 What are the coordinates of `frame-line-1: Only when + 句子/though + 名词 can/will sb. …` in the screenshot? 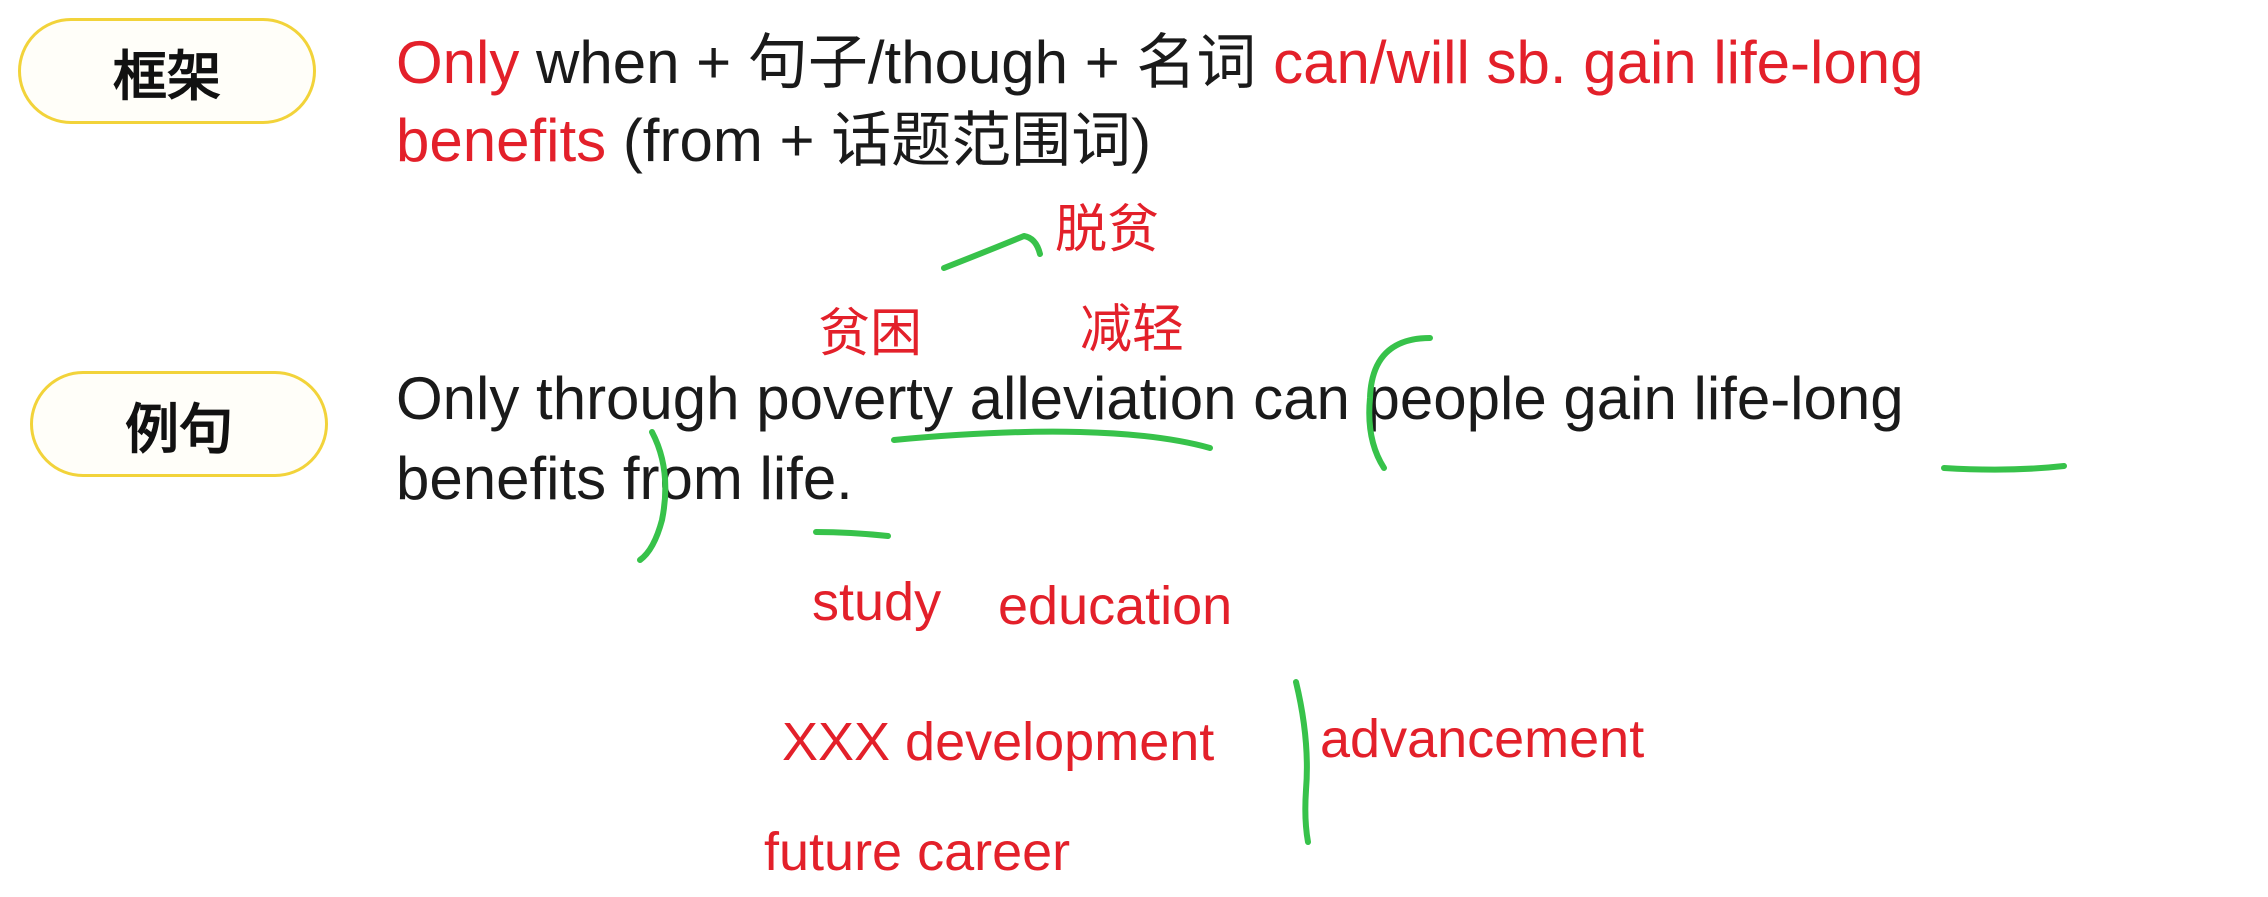 It's located at (1159, 63).